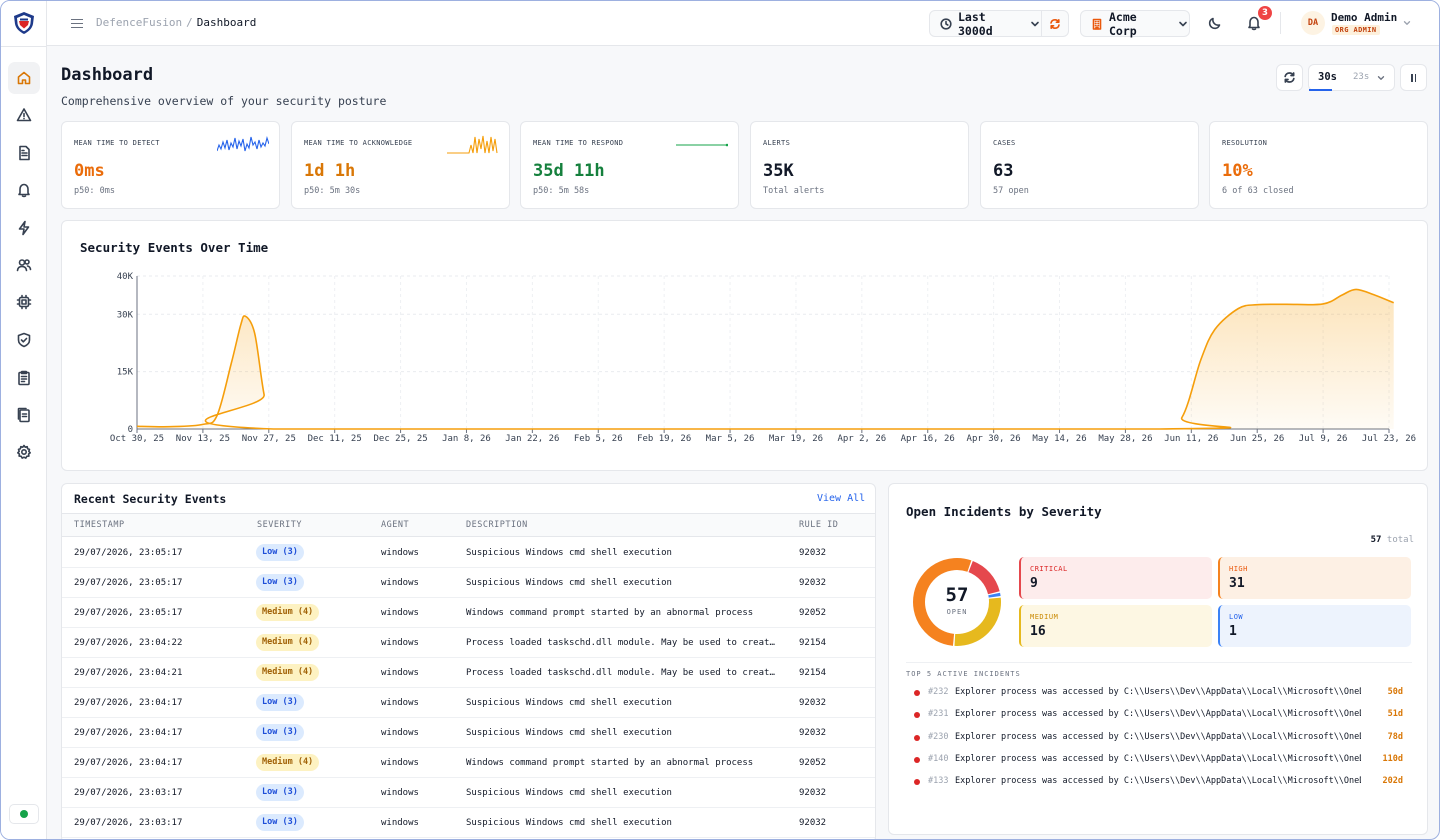 The image size is (1440, 840). What do you see at coordinates (24, 265) in the screenshot?
I see `sidebar-item-users` at bounding box center [24, 265].